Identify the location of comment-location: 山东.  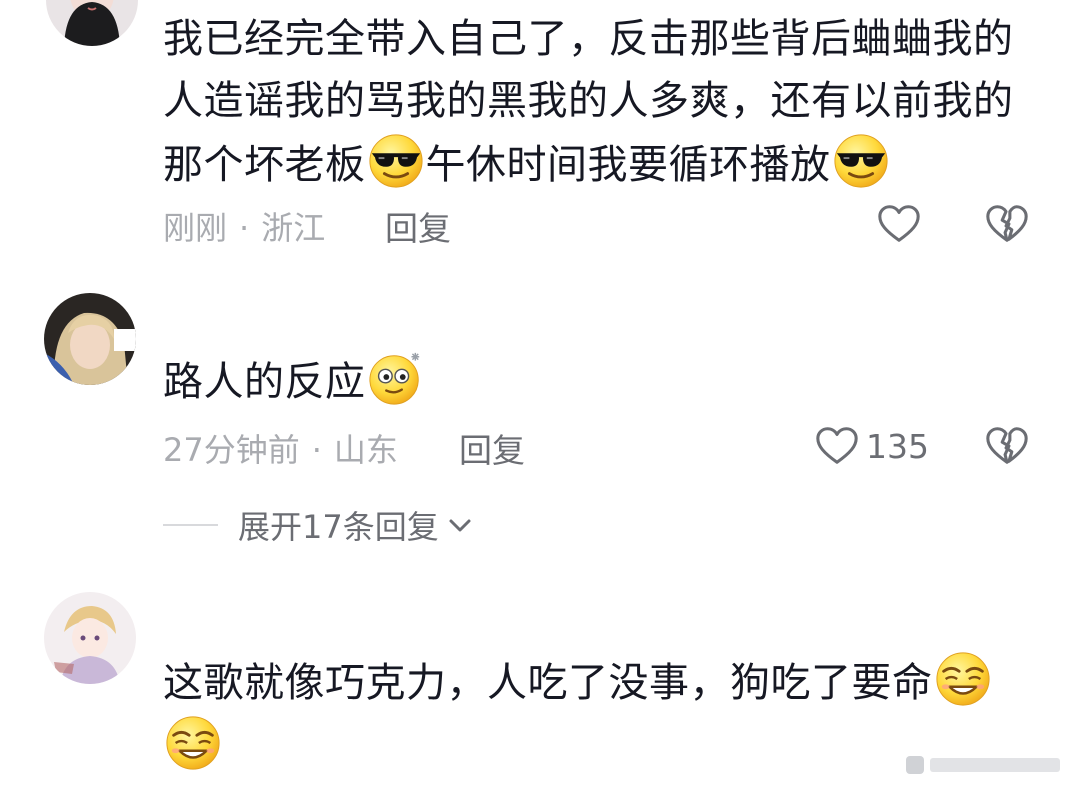
(365, 450).